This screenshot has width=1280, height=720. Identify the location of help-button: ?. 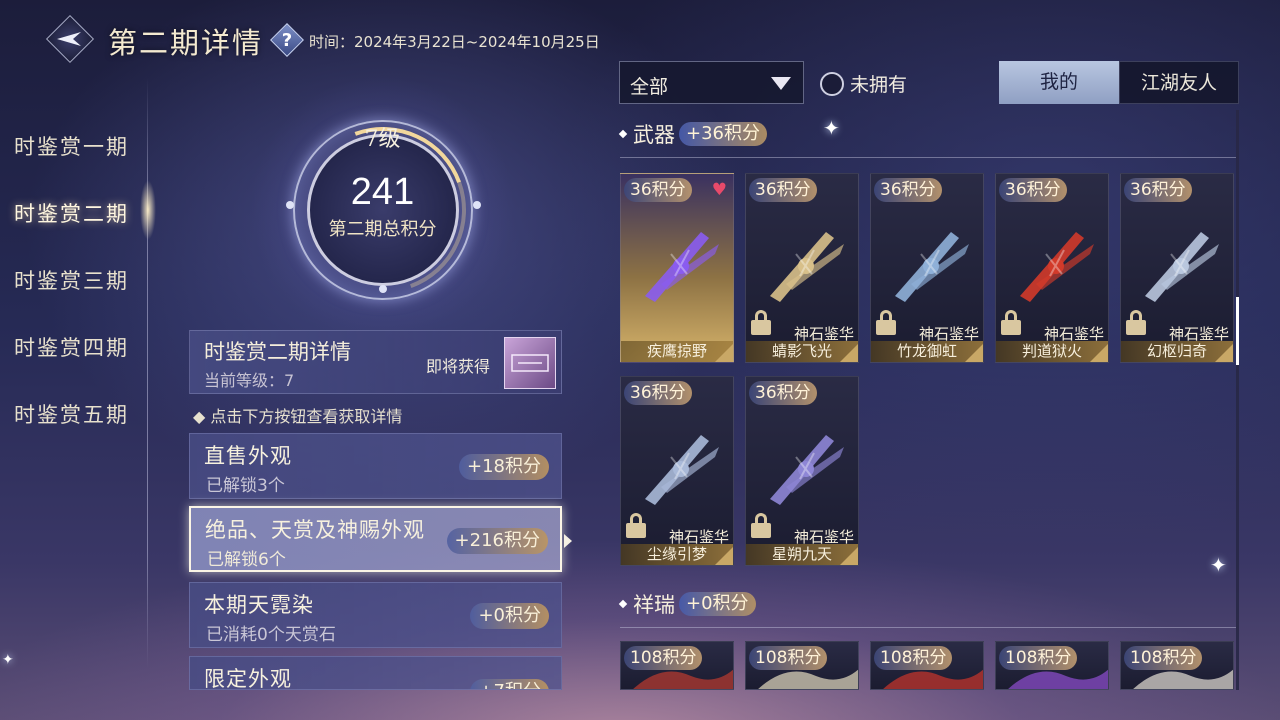
(287, 40).